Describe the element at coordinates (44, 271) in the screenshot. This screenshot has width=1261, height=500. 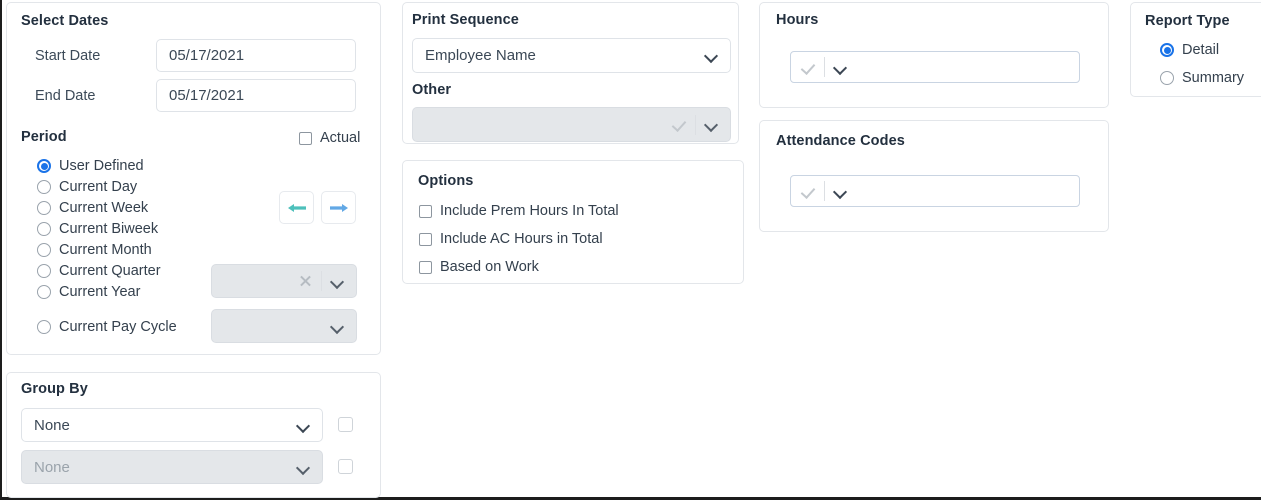
I see `radio-current-quarter` at that location.